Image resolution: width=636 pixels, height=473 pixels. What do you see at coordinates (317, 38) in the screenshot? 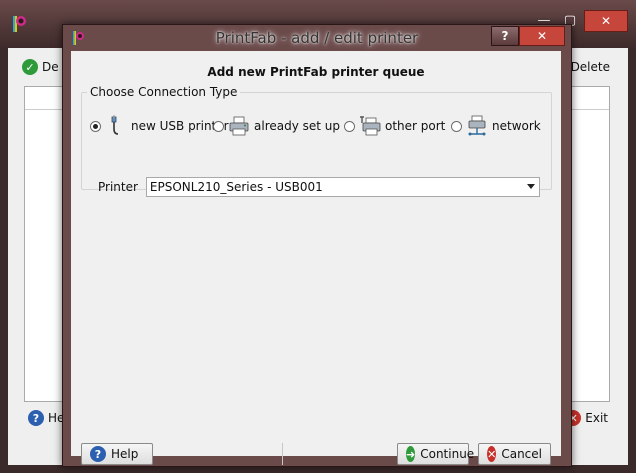
I see `dialog-titlebar: PrintFab - add / edit printer ? ✕` at bounding box center [317, 38].